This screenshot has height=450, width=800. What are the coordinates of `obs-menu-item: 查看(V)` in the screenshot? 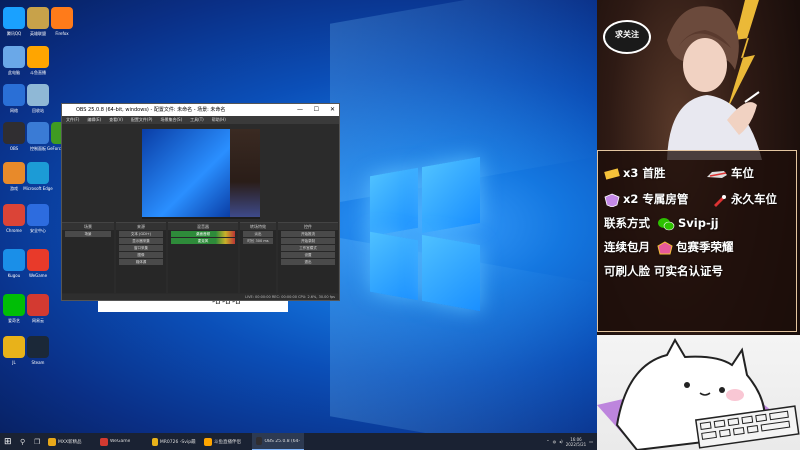 It's located at (116, 120).